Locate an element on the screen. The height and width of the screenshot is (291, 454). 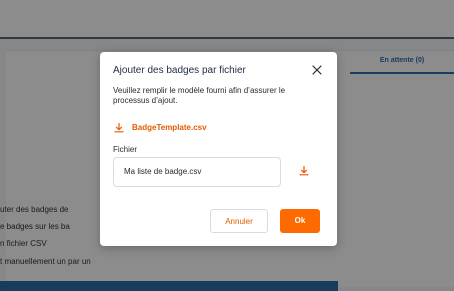
close-icon is located at coordinates (317, 69).